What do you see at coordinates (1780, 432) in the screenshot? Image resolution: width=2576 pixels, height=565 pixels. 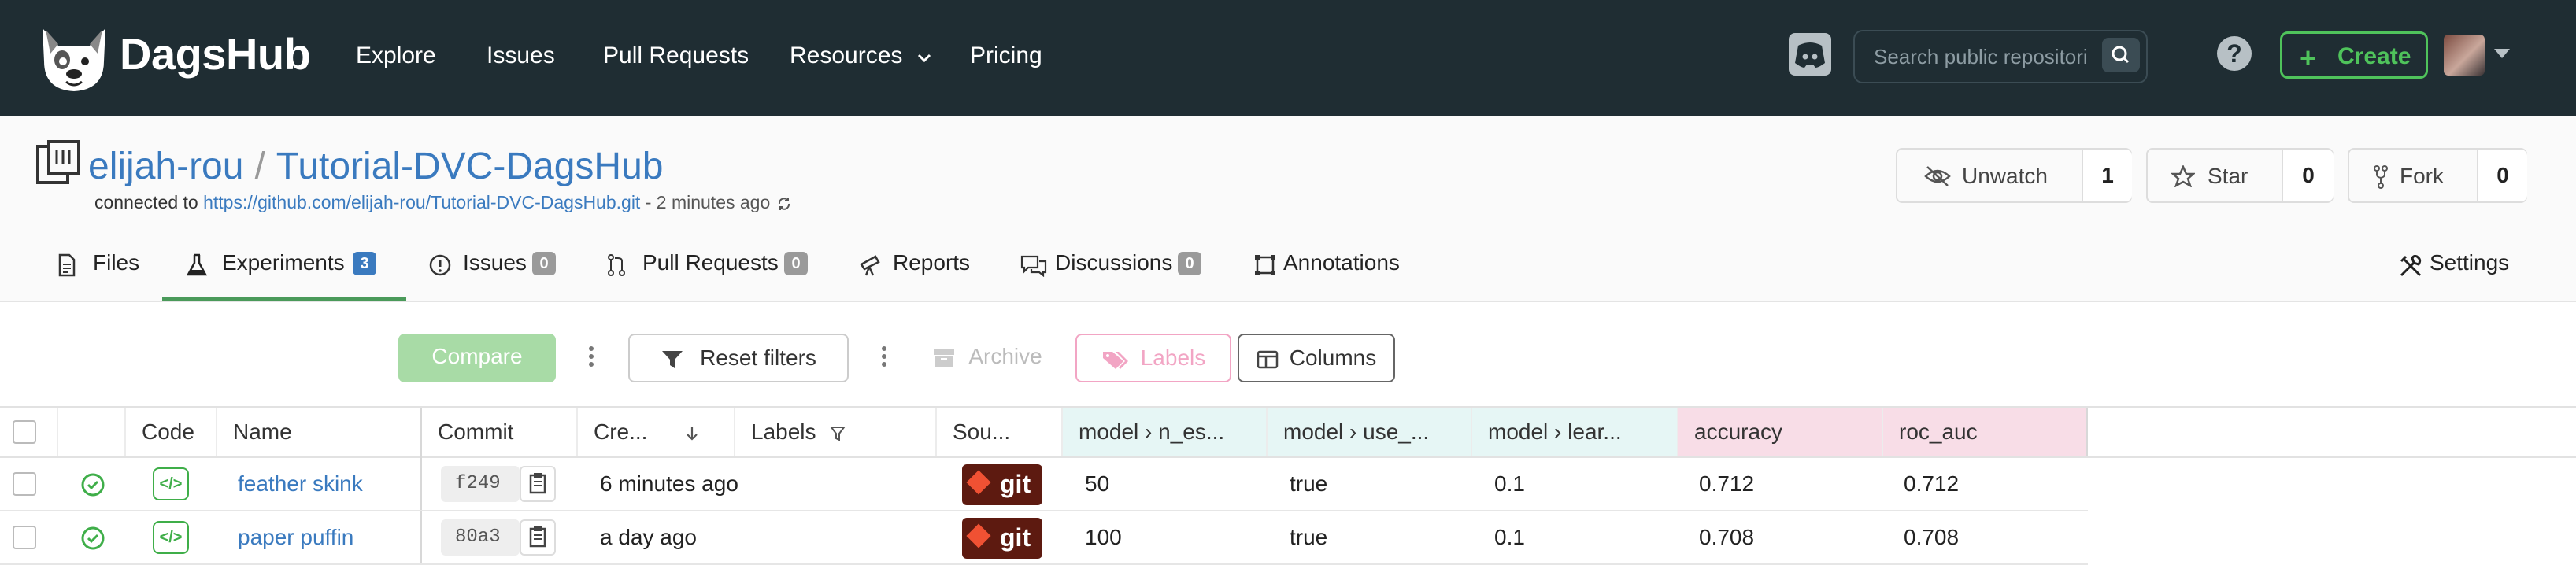 I see `header-accuracy: accuracy` at bounding box center [1780, 432].